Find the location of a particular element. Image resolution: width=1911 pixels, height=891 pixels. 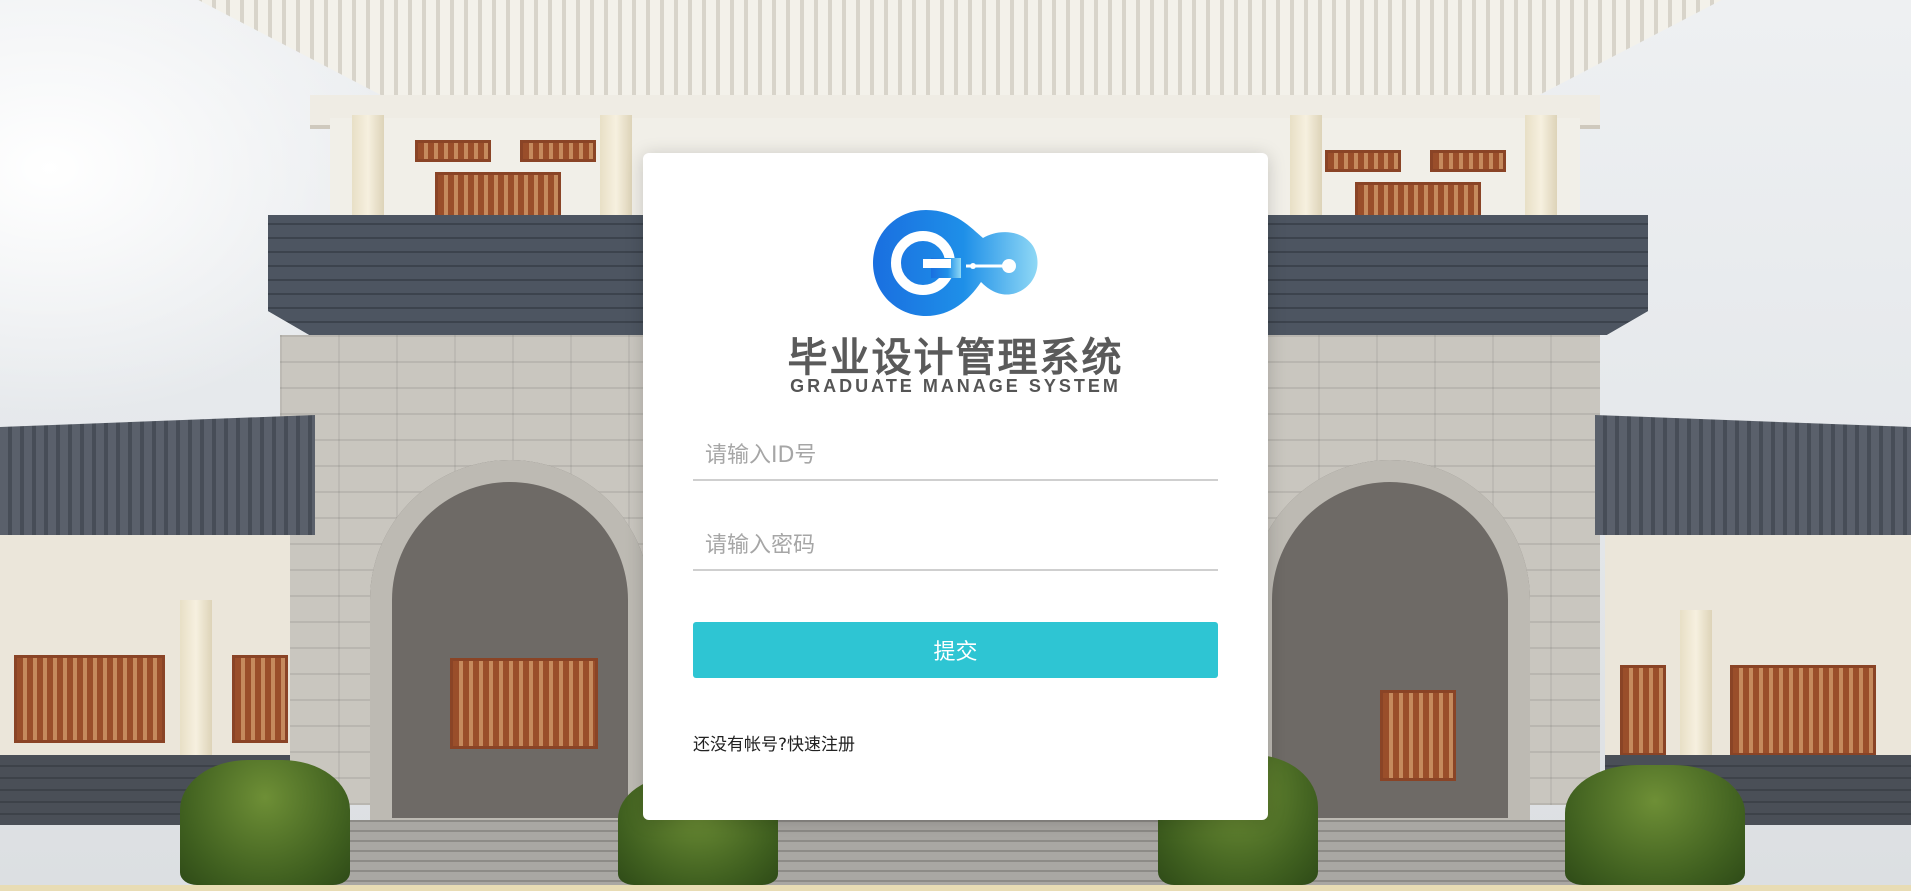

bottom-border is located at coordinates (955, 888).